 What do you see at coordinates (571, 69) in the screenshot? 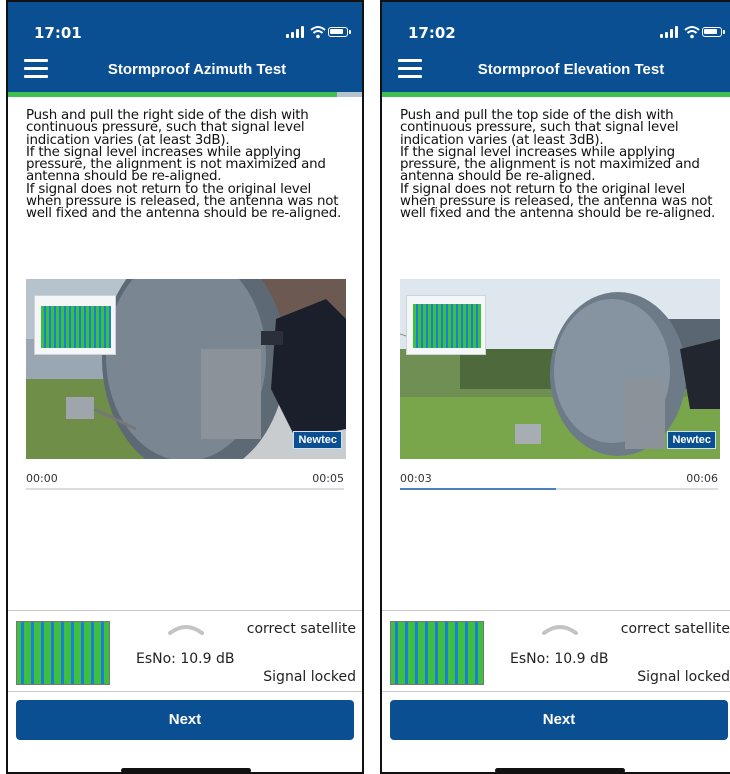
I see `page-title: Stormproof Elevation Test` at bounding box center [571, 69].